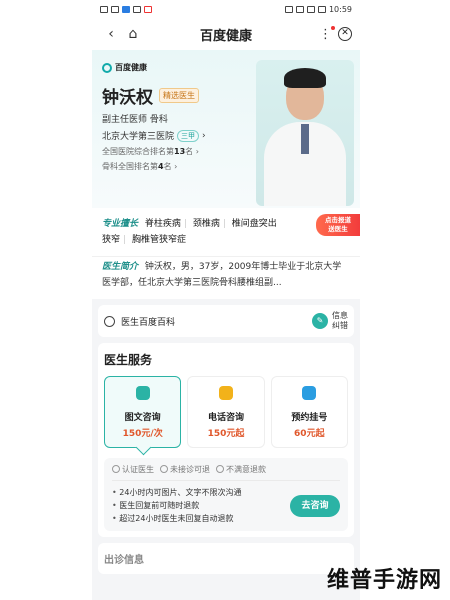 The width and height of the screenshot is (450, 600). I want to click on card-name: 预约挂号, so click(309, 418).